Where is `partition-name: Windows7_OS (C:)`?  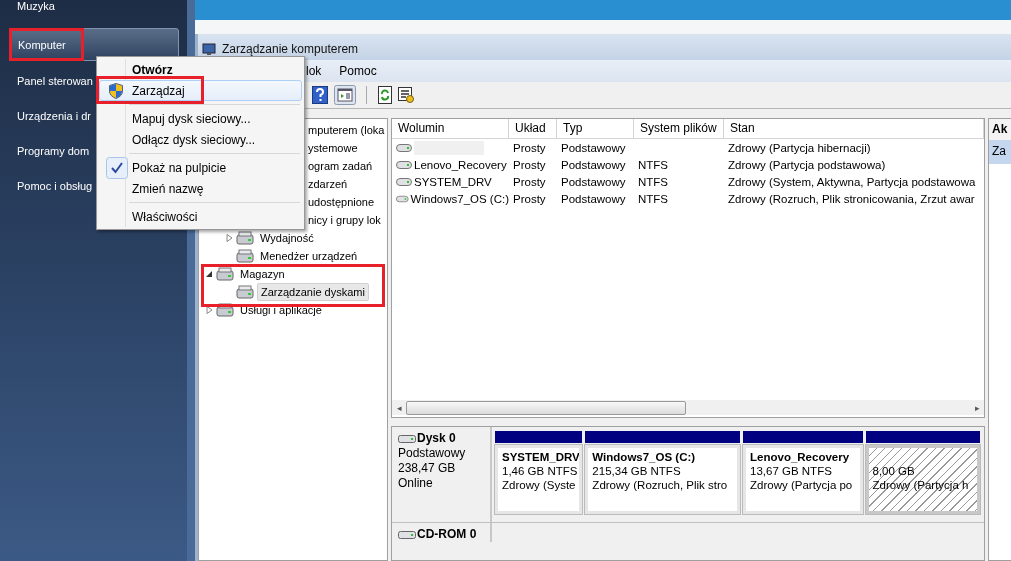
partition-name: Windows7_OS (C:) is located at coordinates (644, 457).